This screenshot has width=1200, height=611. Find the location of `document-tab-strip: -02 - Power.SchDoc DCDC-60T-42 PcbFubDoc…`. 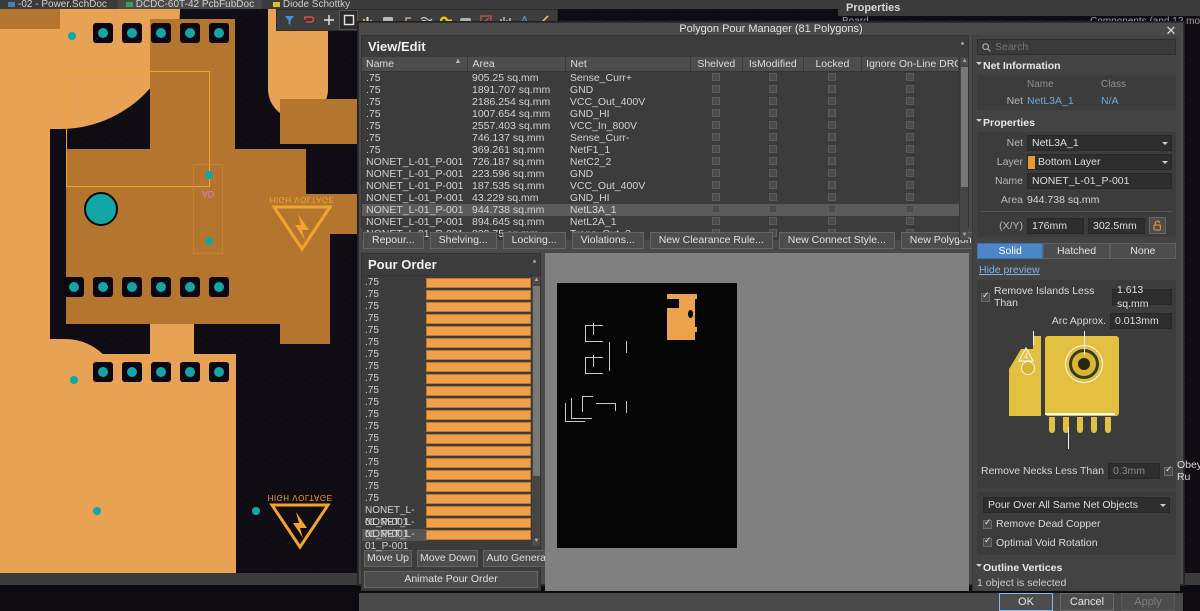

document-tab-strip: -02 - Power.SchDoc DCDC-60T-42 PcbFubDoc… is located at coordinates (419, 4).